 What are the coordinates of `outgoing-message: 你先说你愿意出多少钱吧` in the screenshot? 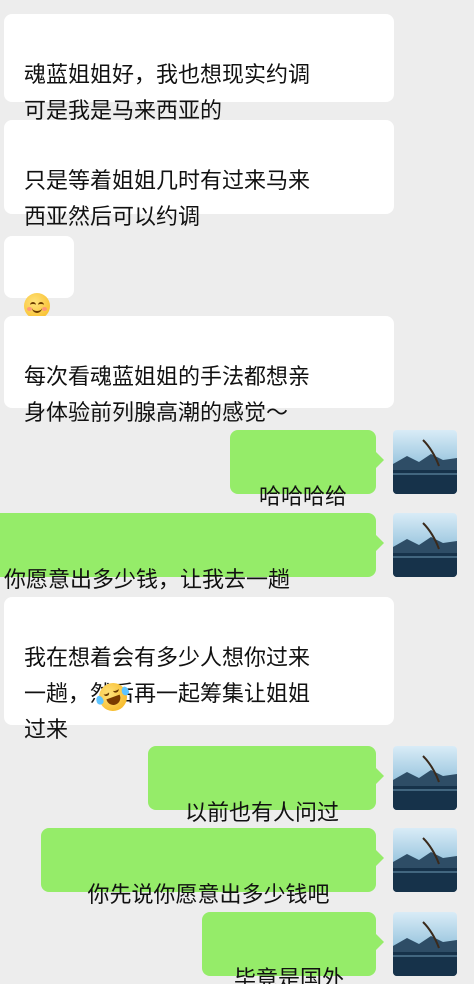 It's located at (212, 868).